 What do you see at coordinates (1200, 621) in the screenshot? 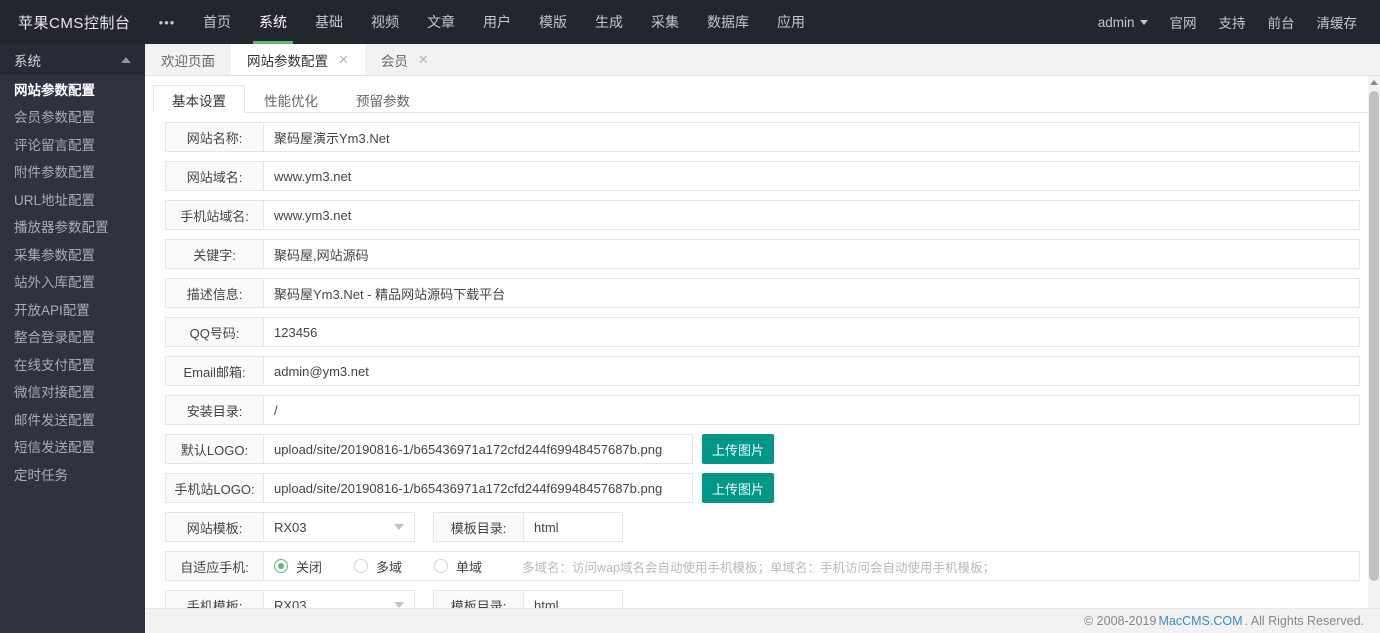
I see `footer-maccms-link: MacCMS.COM` at bounding box center [1200, 621].